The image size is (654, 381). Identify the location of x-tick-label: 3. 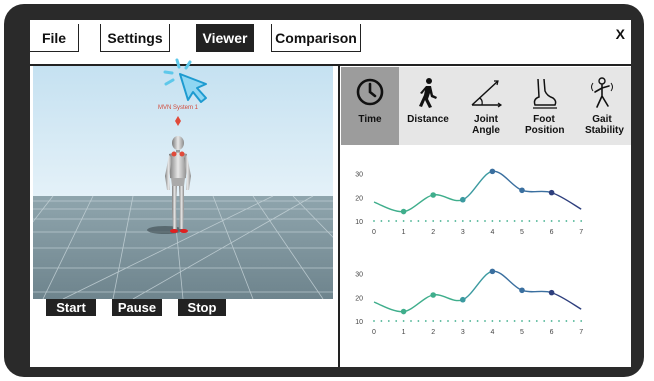
(463, 332).